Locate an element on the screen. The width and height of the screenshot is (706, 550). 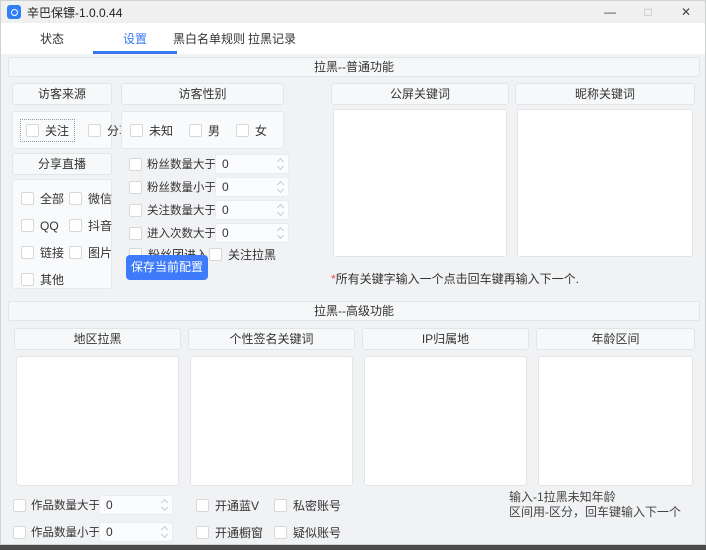
checkbox-qq: QQ is located at coordinates (45, 225).